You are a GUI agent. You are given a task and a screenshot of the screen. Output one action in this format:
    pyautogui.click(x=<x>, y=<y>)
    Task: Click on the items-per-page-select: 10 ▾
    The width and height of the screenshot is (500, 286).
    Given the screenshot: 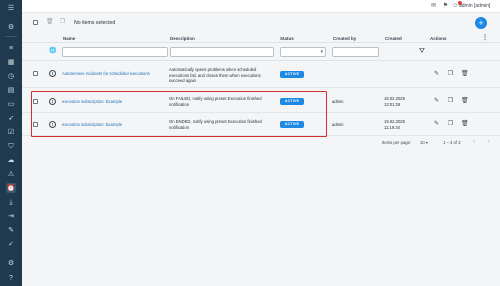 What is the action you would take?
    pyautogui.click(x=424, y=142)
    